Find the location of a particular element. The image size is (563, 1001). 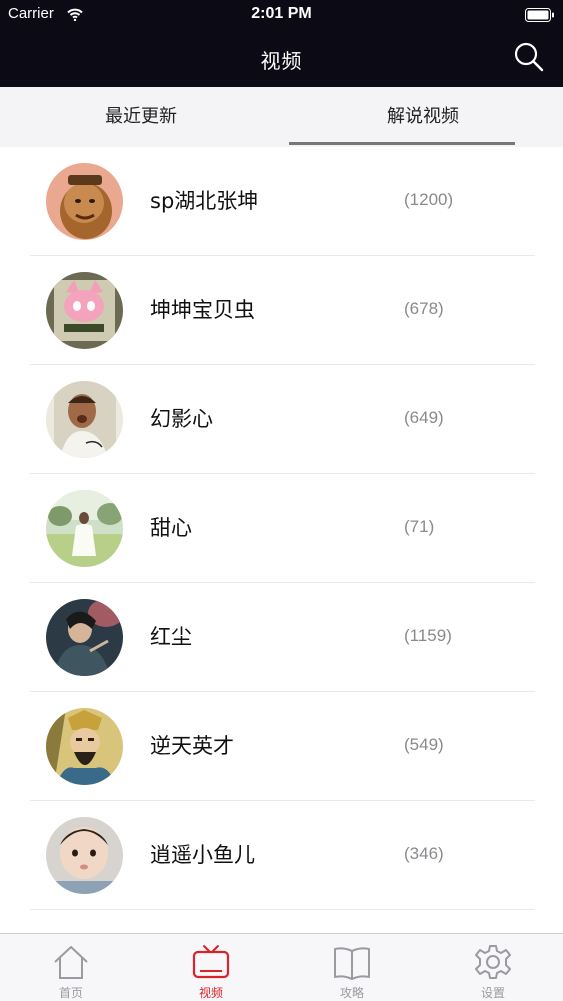

tabbar-label: 视频 is located at coordinates (210, 993).